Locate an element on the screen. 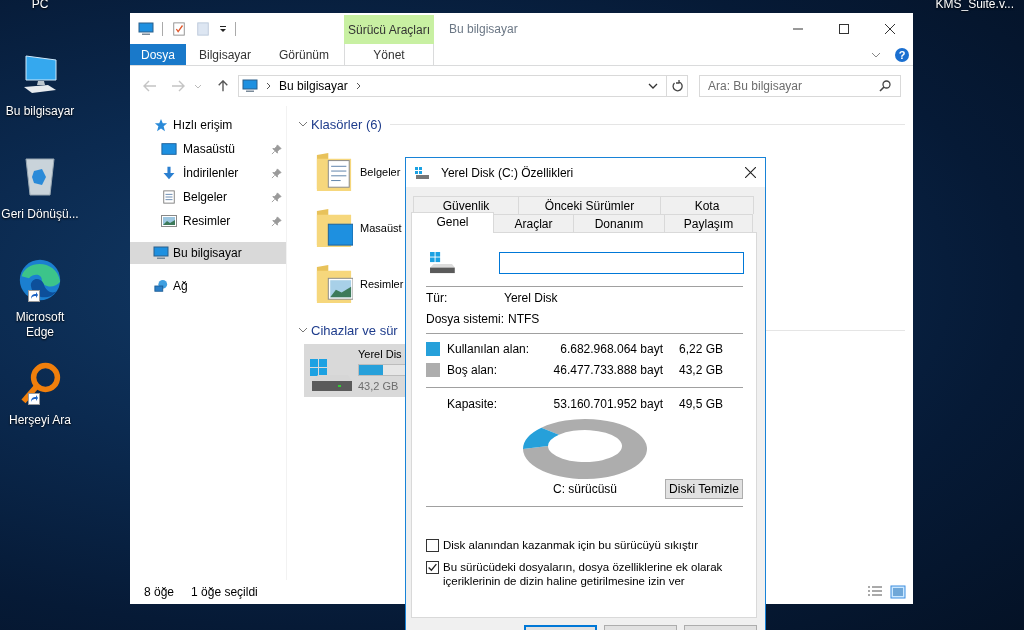 The height and width of the screenshot is (630, 1024). space-bytes: 46.477.733.888 bayt is located at coordinates (607, 369).